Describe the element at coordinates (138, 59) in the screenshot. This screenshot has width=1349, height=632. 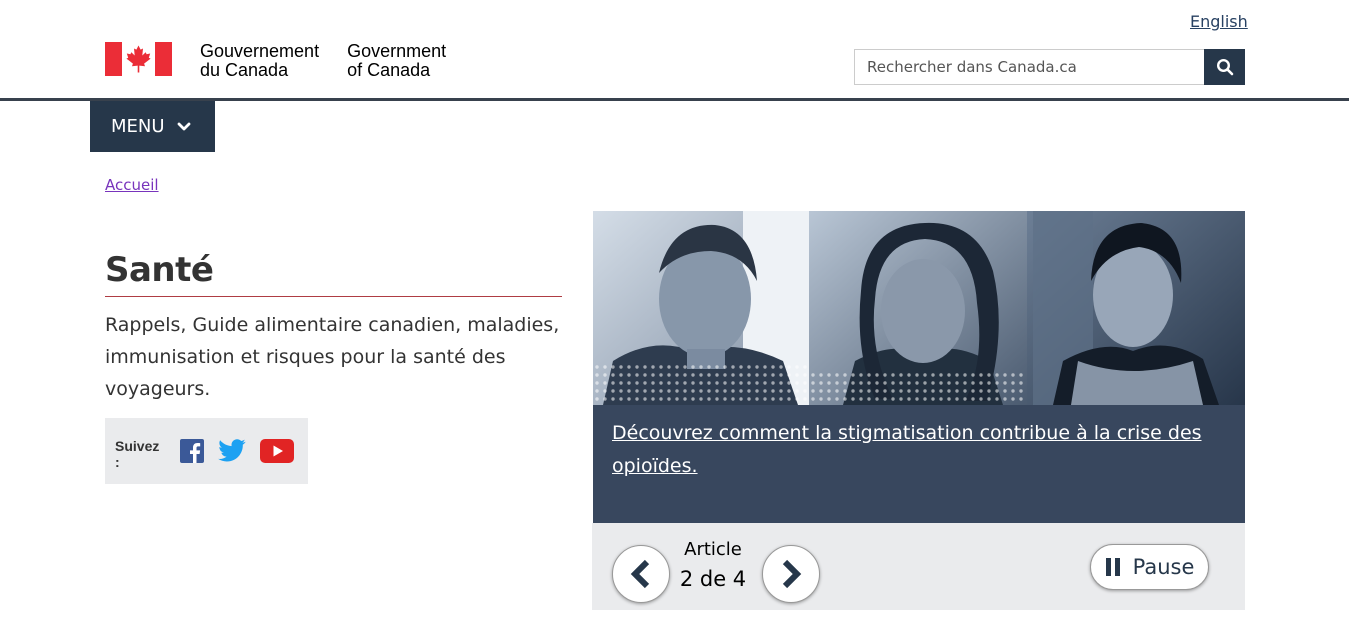
I see `canada-flag-icon` at that location.